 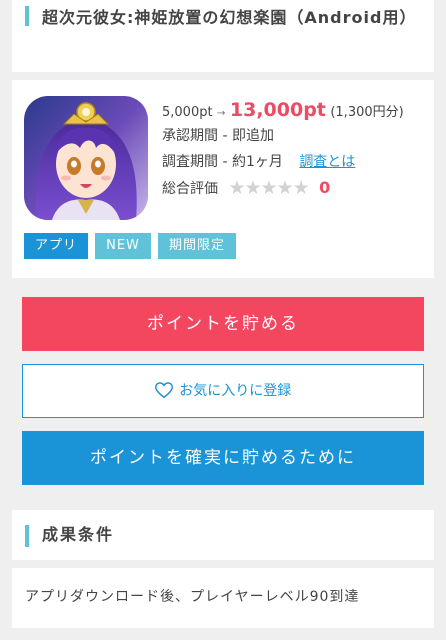 What do you see at coordinates (293, 165) in the screenshot?
I see `survey-period-row: 調査期間 - 約1ヶ月 調査とは` at bounding box center [293, 165].